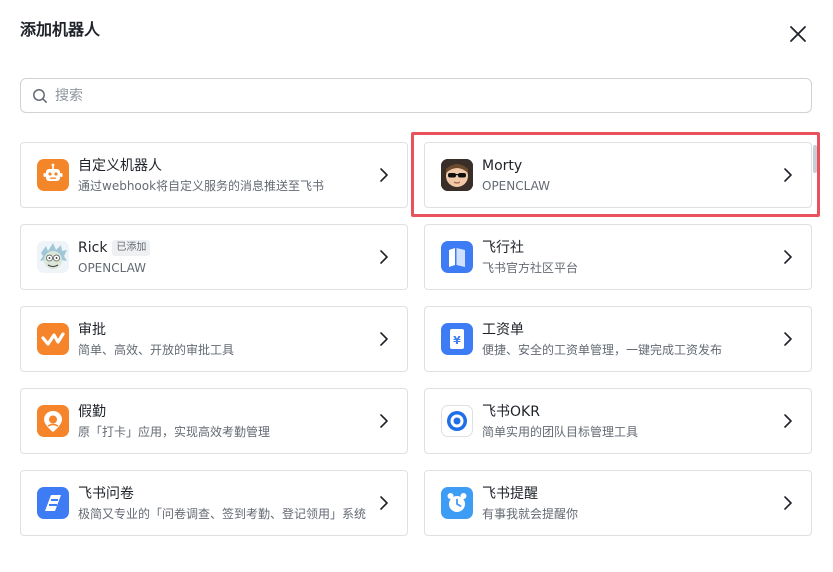  Describe the element at coordinates (815, 159) in the screenshot. I see `scrollbar` at that location.